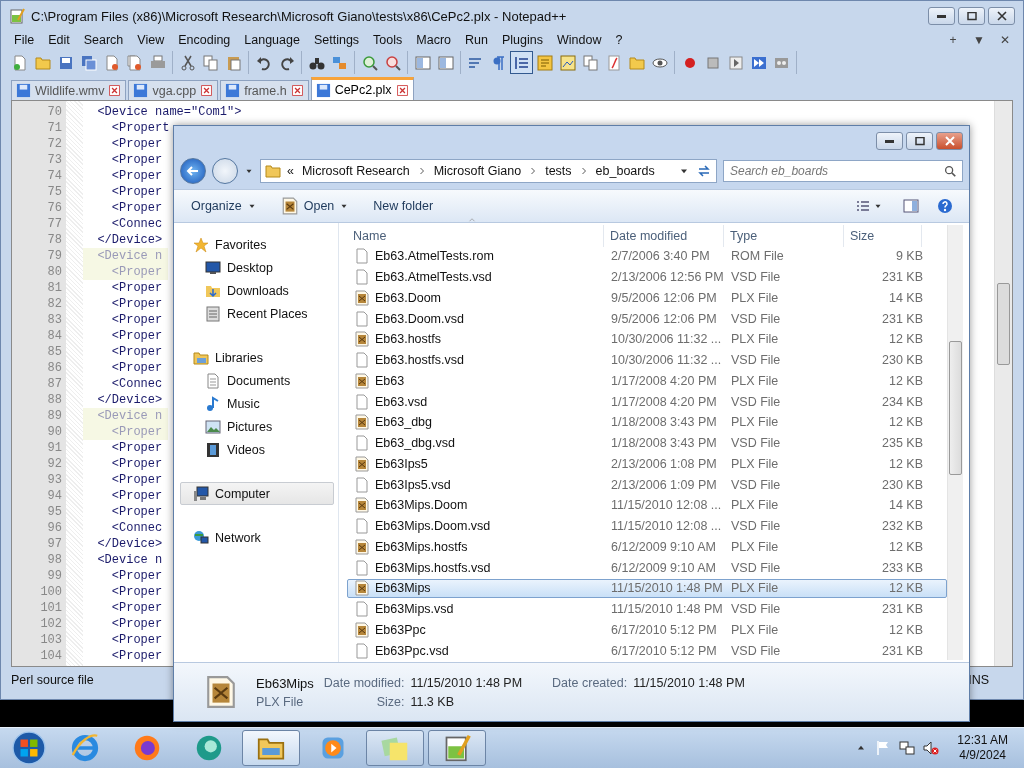  I want to click on file-tab: vga.cpp, so click(173, 90).